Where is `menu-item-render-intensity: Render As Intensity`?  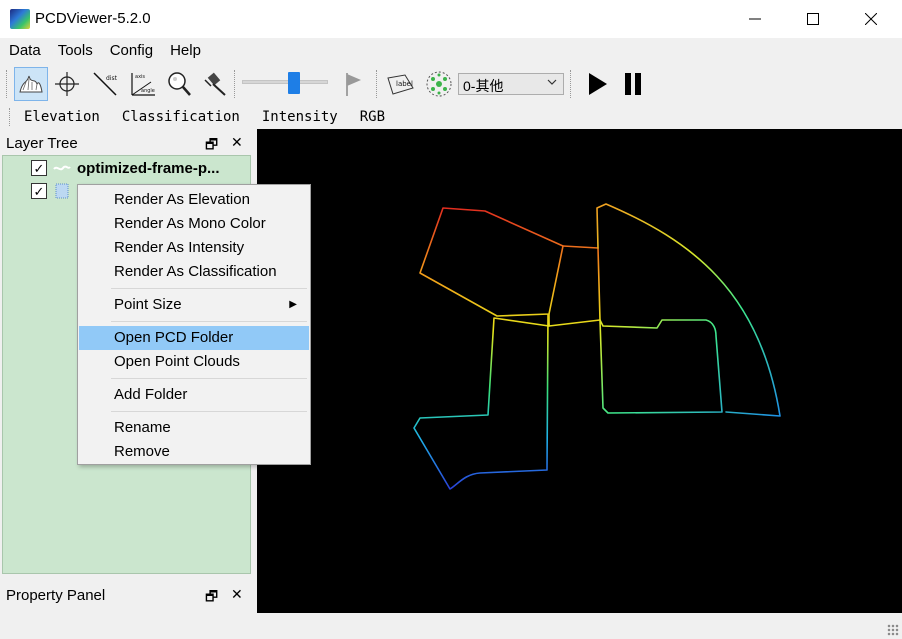 menu-item-render-intensity: Render As Intensity is located at coordinates (194, 248).